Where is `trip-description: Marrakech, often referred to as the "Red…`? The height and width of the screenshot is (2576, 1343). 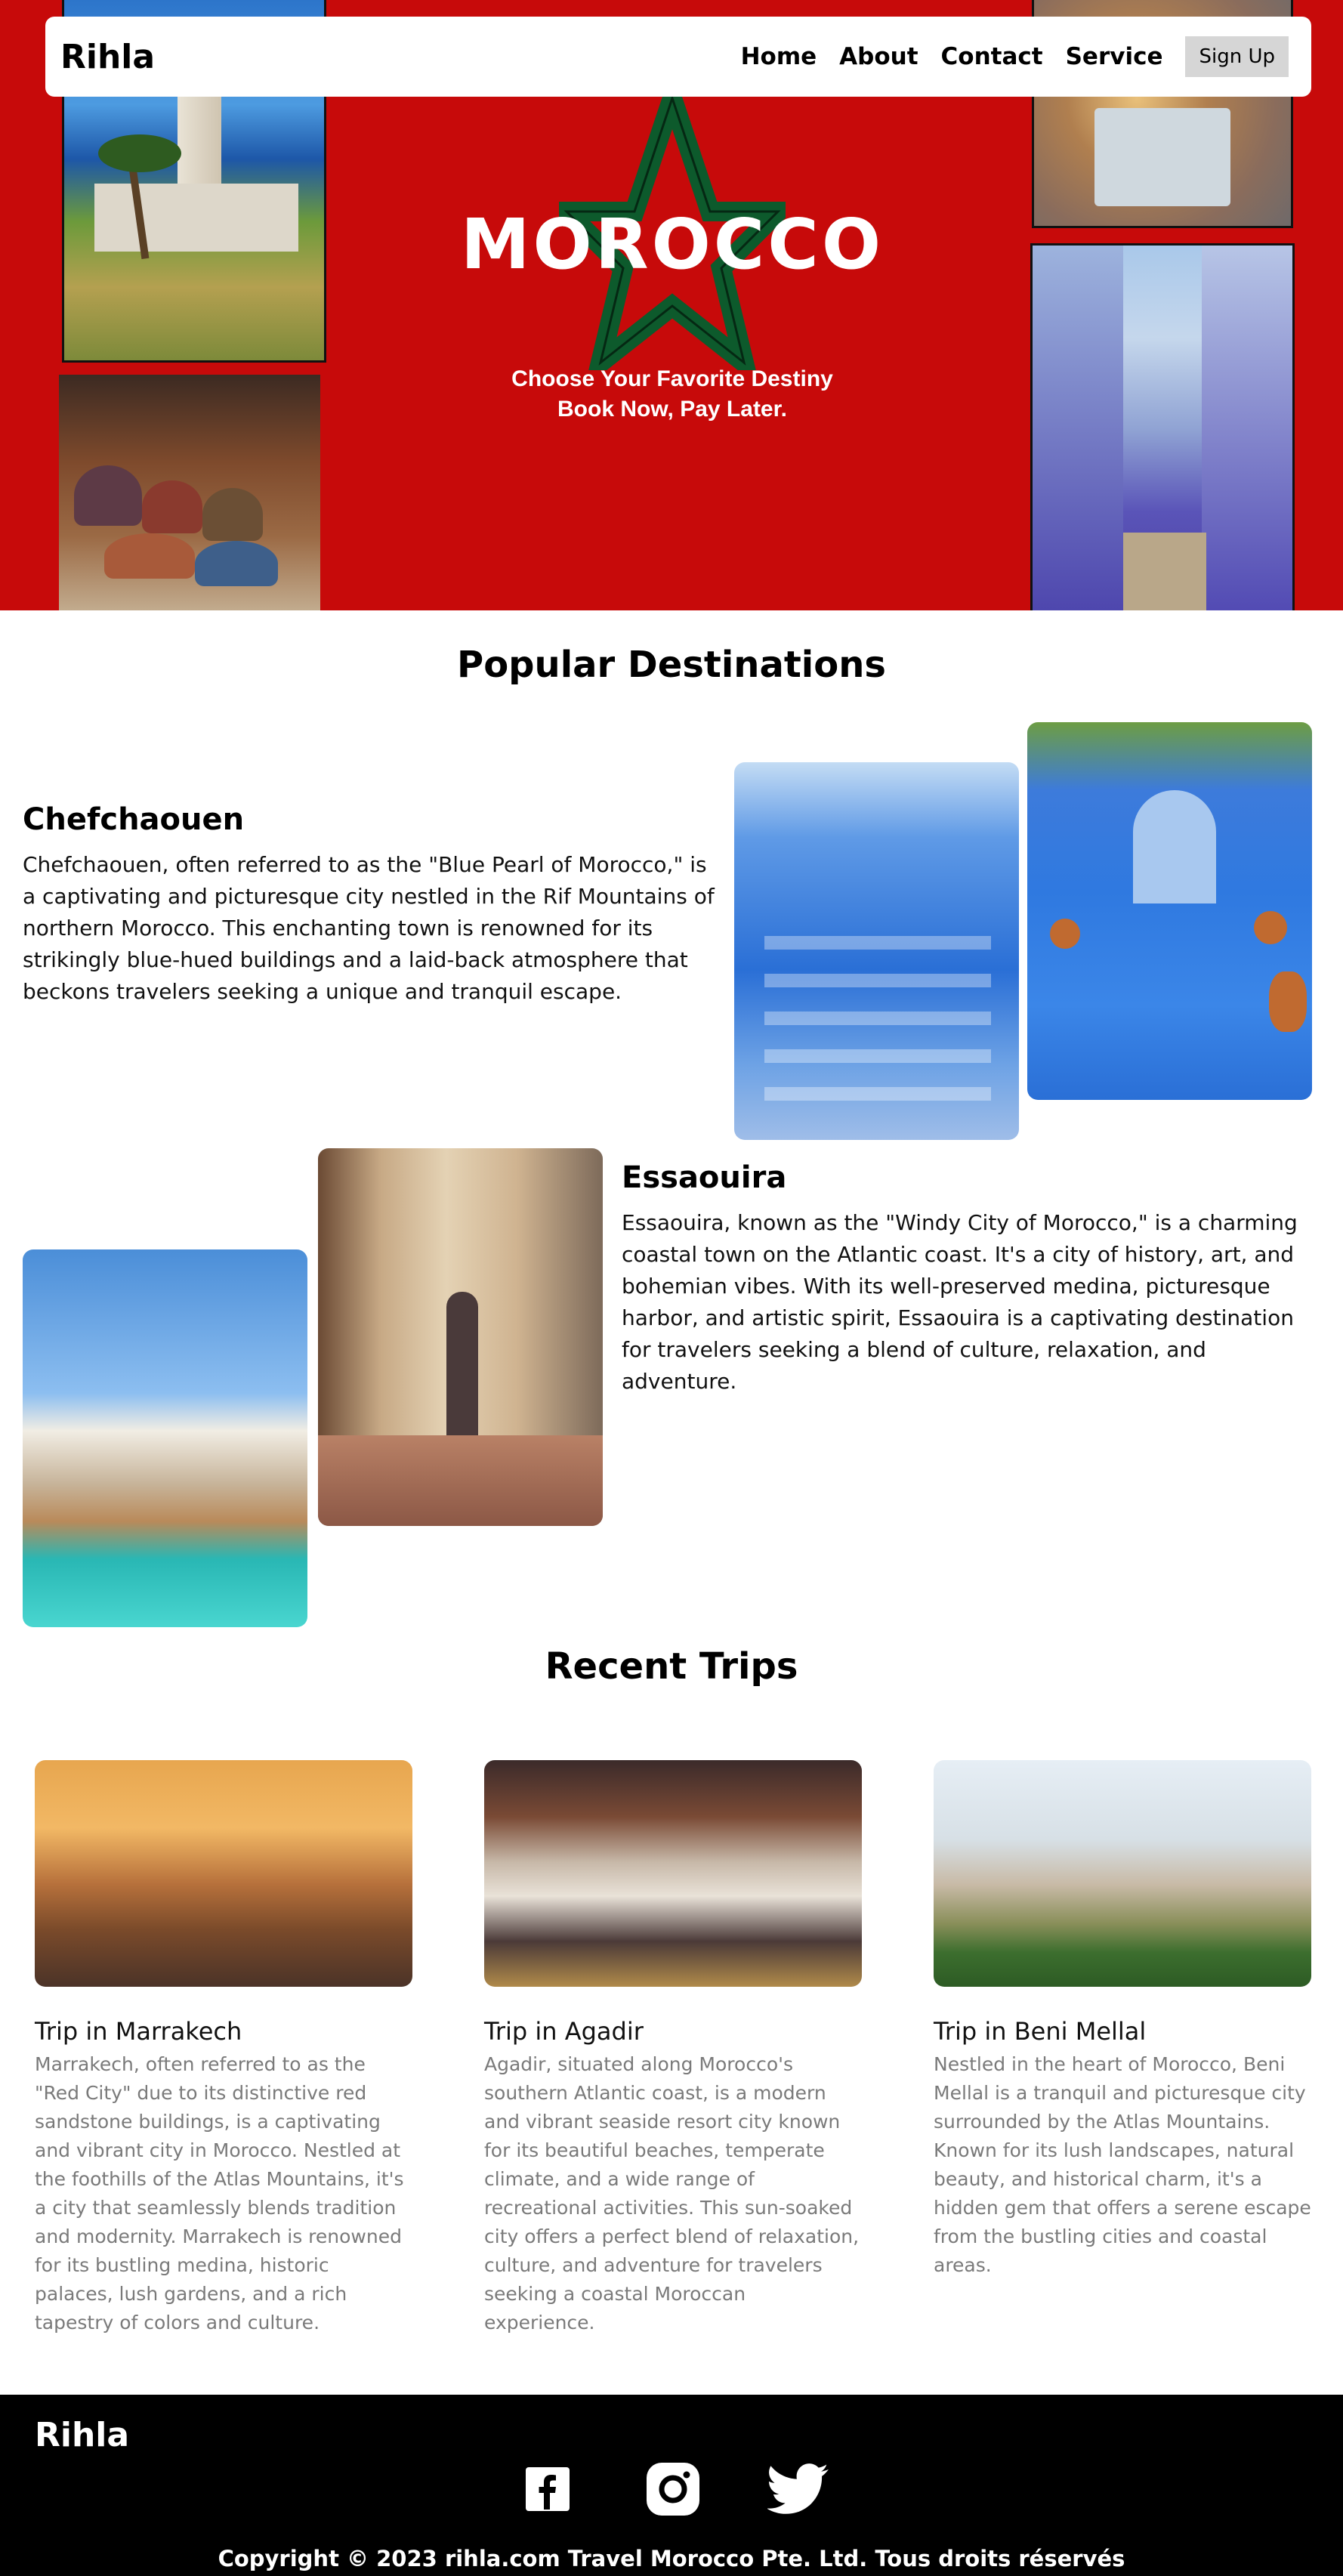
trip-description: Marrakech, often referred to as the "Red… is located at coordinates (219, 2193).